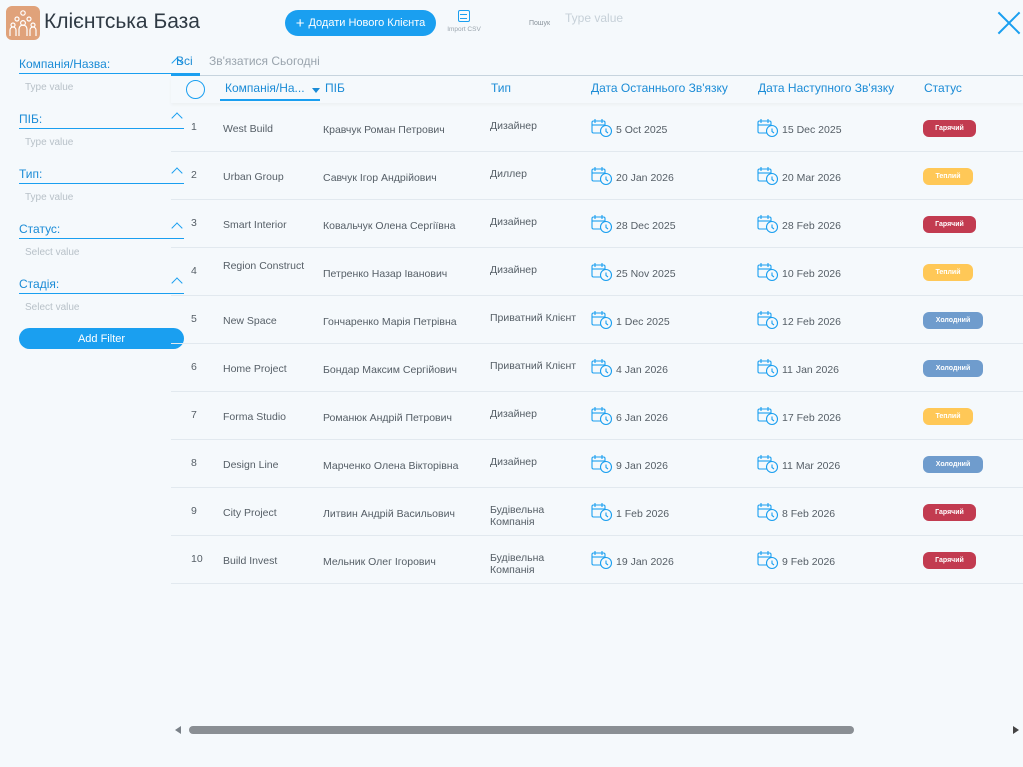 Image resolution: width=1023 pixels, height=767 pixels. Describe the element at coordinates (185, 74) in the screenshot. I see `active-tab-indicator` at that location.